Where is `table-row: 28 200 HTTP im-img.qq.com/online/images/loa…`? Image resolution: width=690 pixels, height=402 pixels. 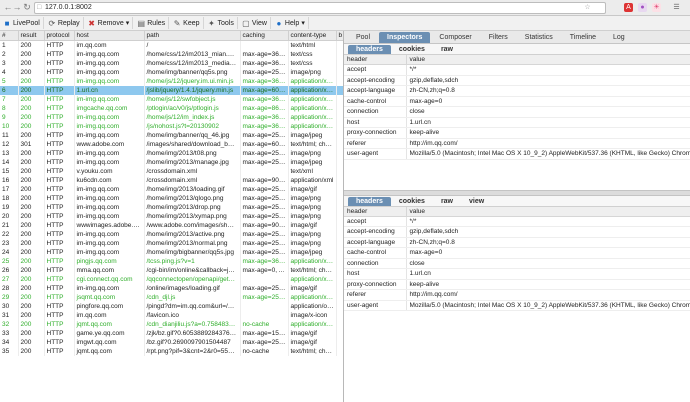
table-row: 28 200 HTTP im-img.qq.com/online/images/loa… is located at coordinates (171, 288).